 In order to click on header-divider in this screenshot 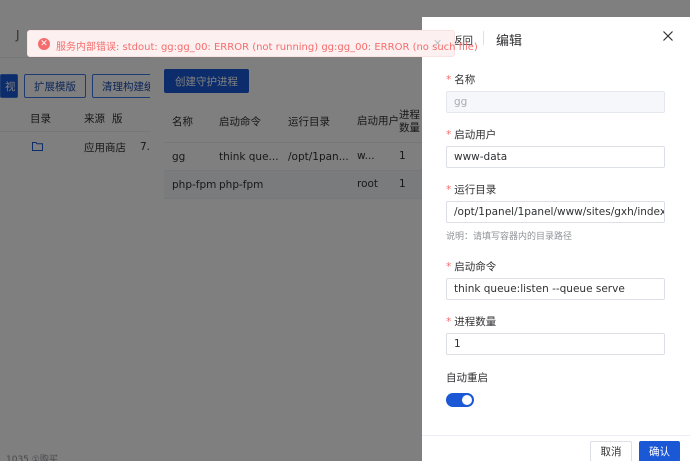, I will do `click(483, 38)`.